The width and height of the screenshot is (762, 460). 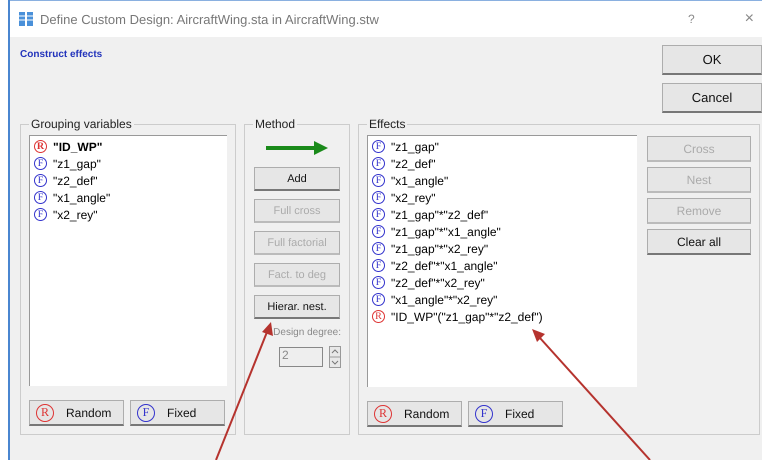 What do you see at coordinates (128, 214) in the screenshot?
I see `variable-item: F "x2_rey"` at bounding box center [128, 214].